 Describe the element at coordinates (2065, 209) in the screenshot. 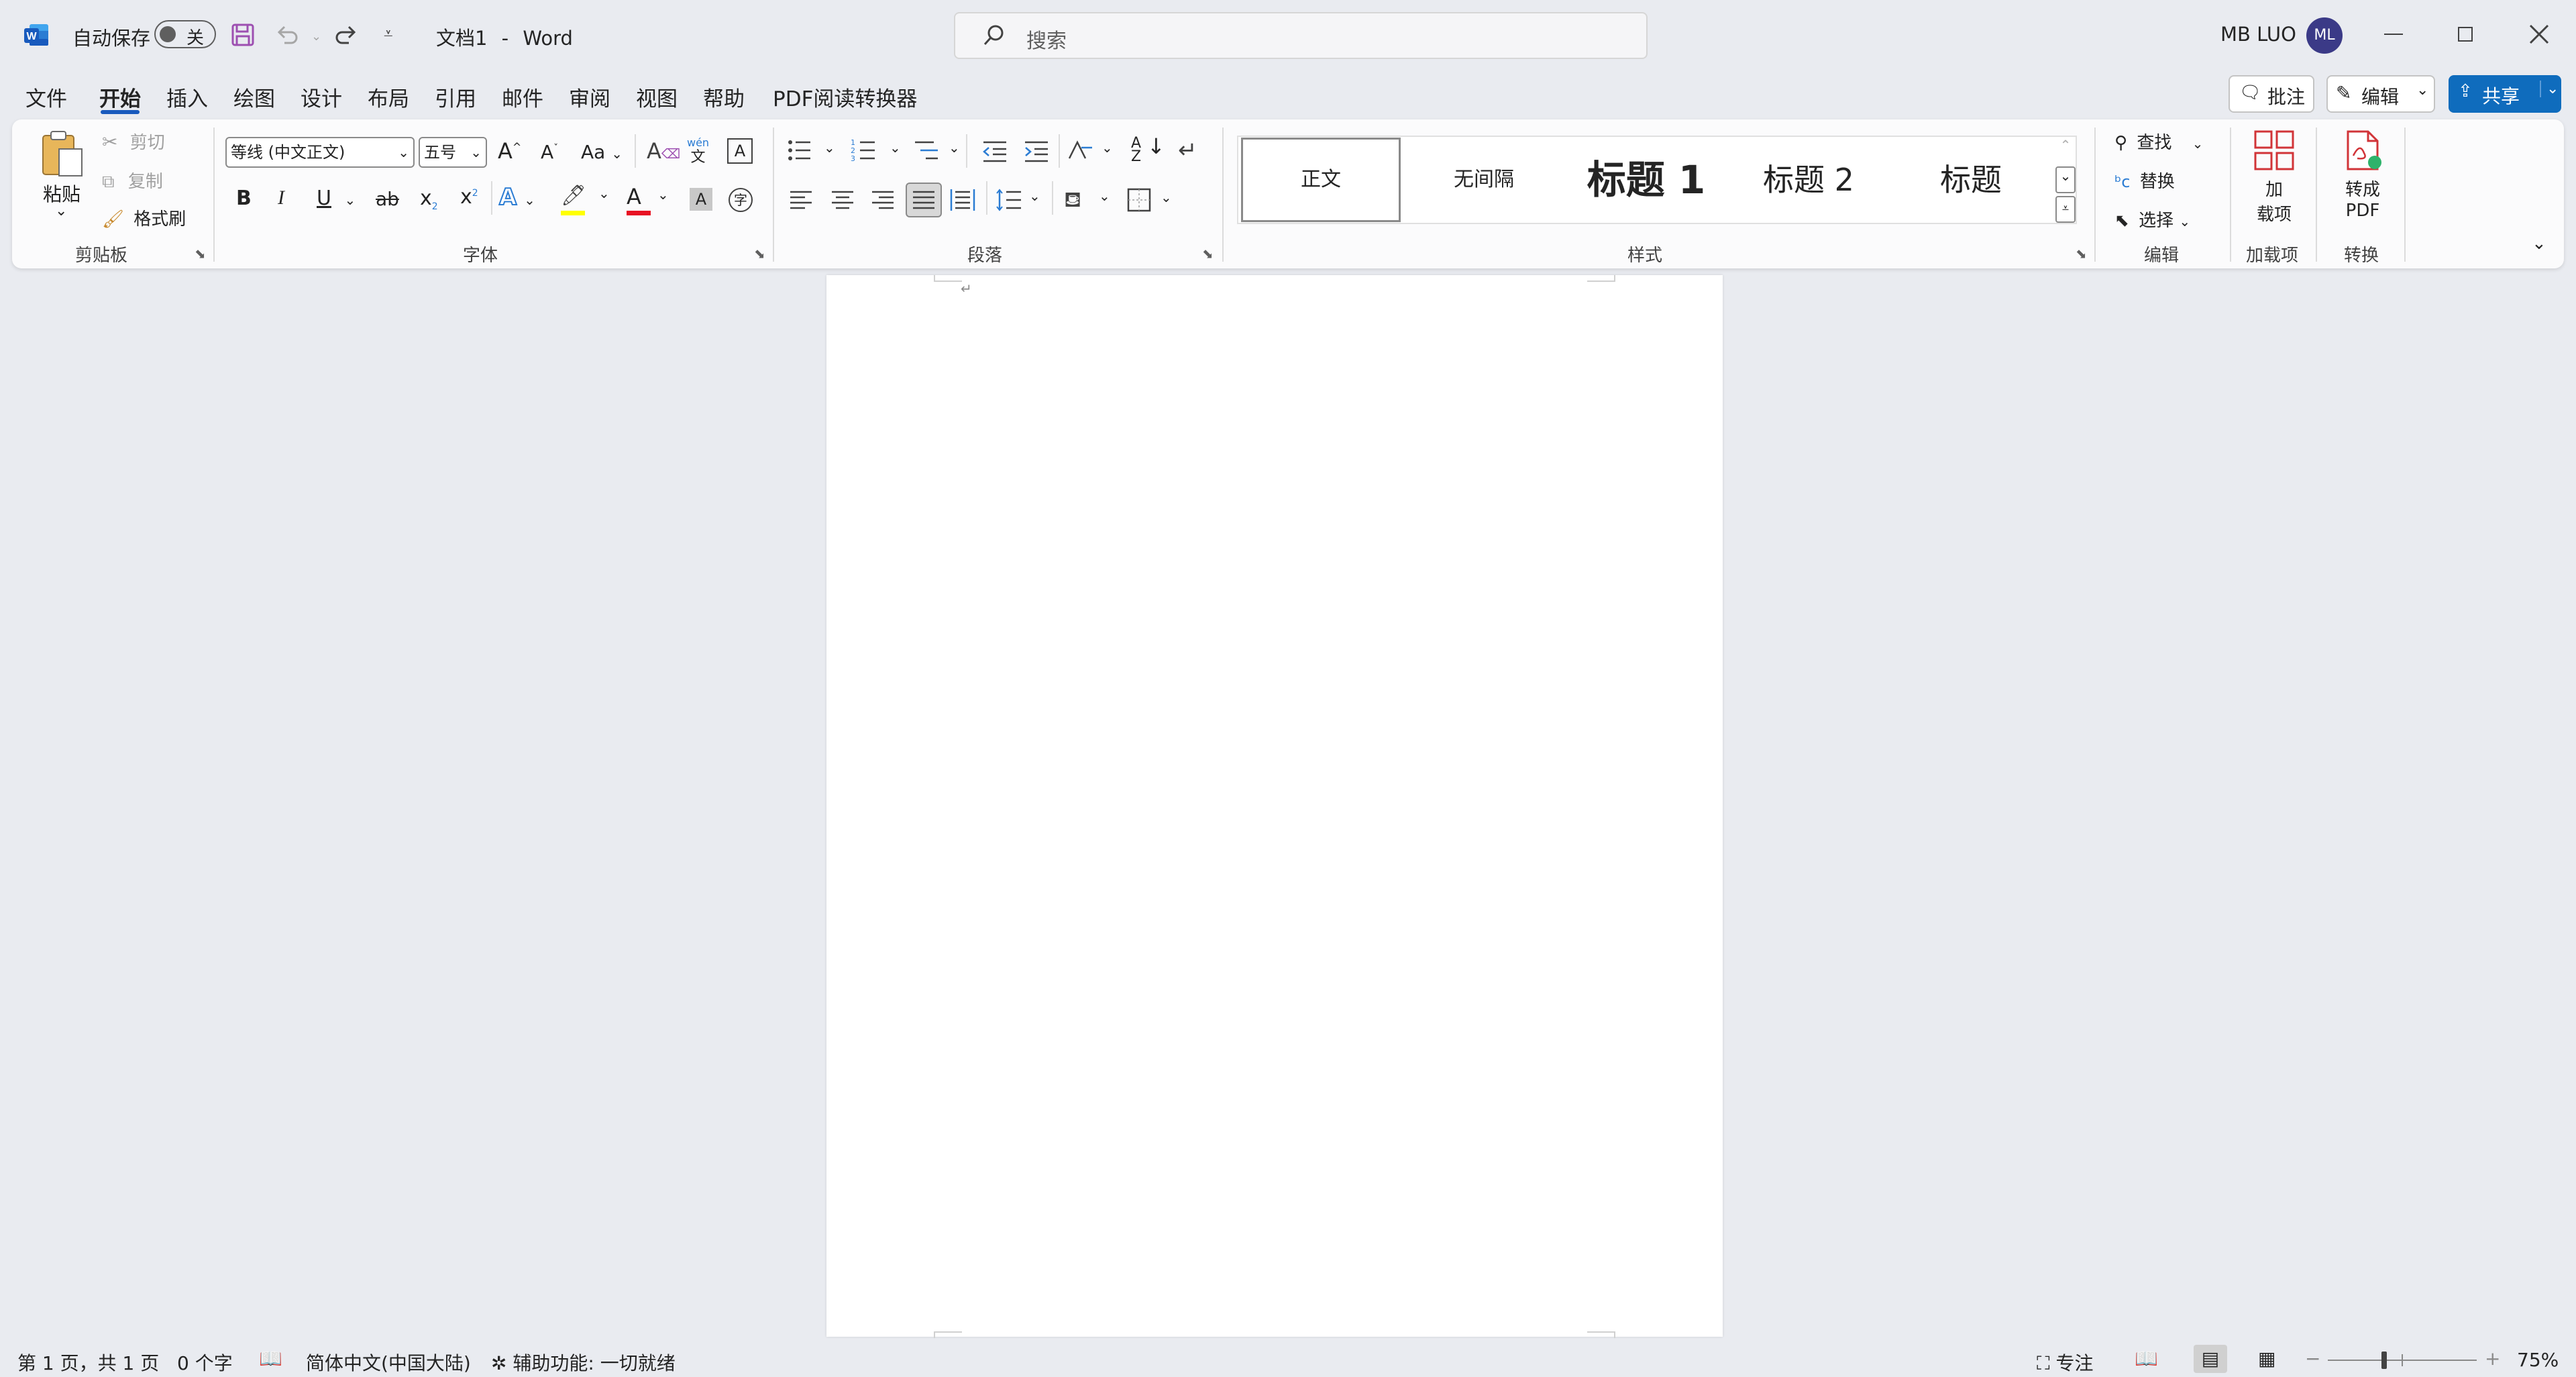

I see `styles-more-icon: ⩡` at that location.